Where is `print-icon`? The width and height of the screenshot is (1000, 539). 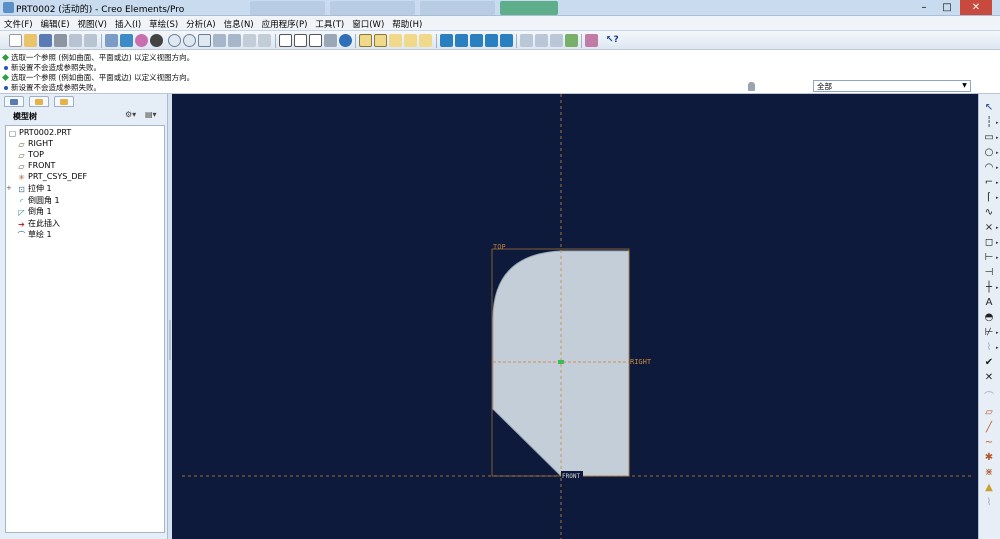 print-icon is located at coordinates (60, 40).